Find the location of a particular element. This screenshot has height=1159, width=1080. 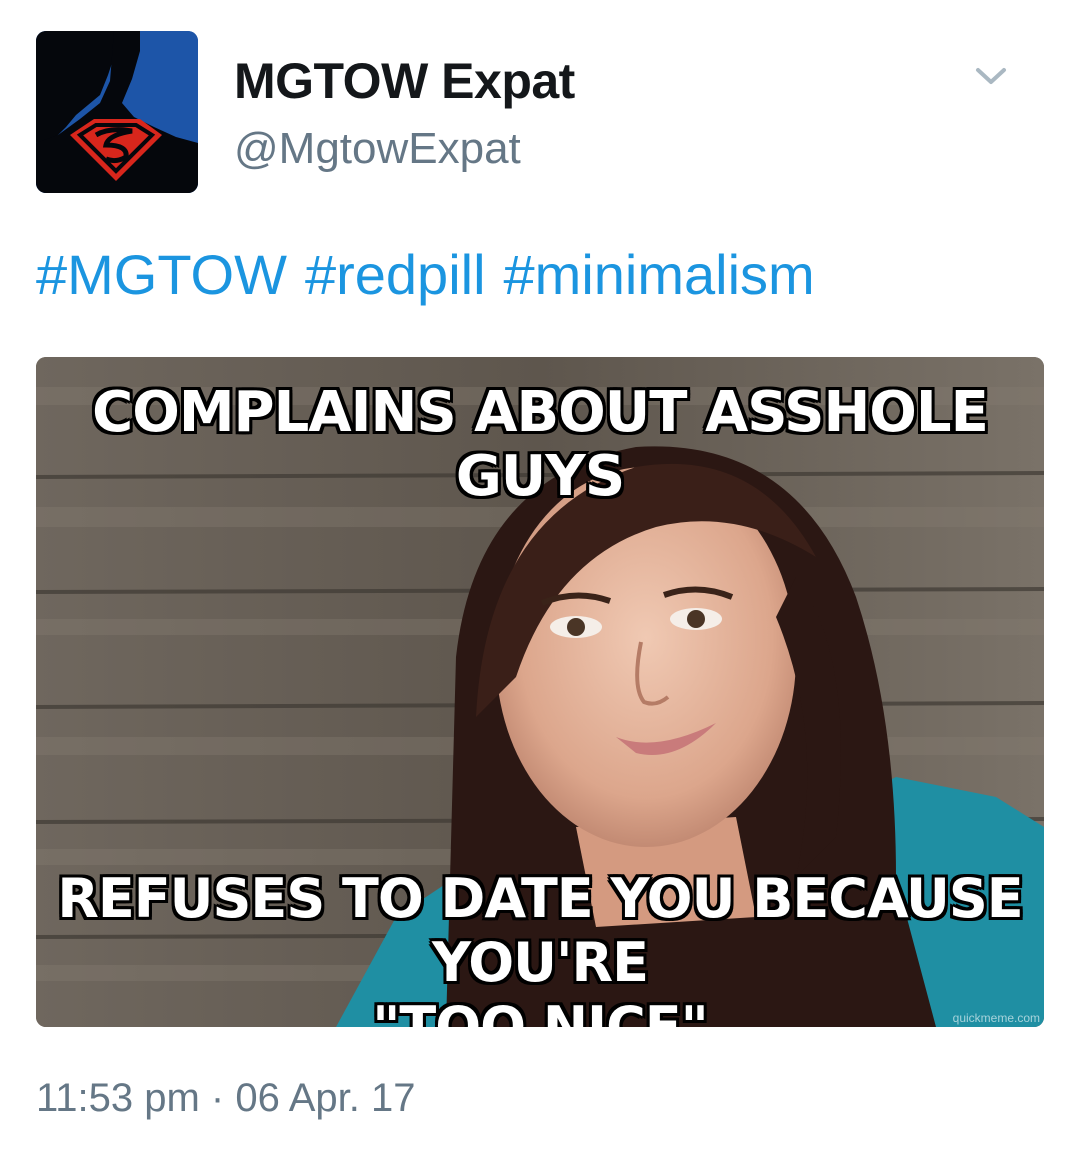

superman-shield-icon is located at coordinates (117, 112).